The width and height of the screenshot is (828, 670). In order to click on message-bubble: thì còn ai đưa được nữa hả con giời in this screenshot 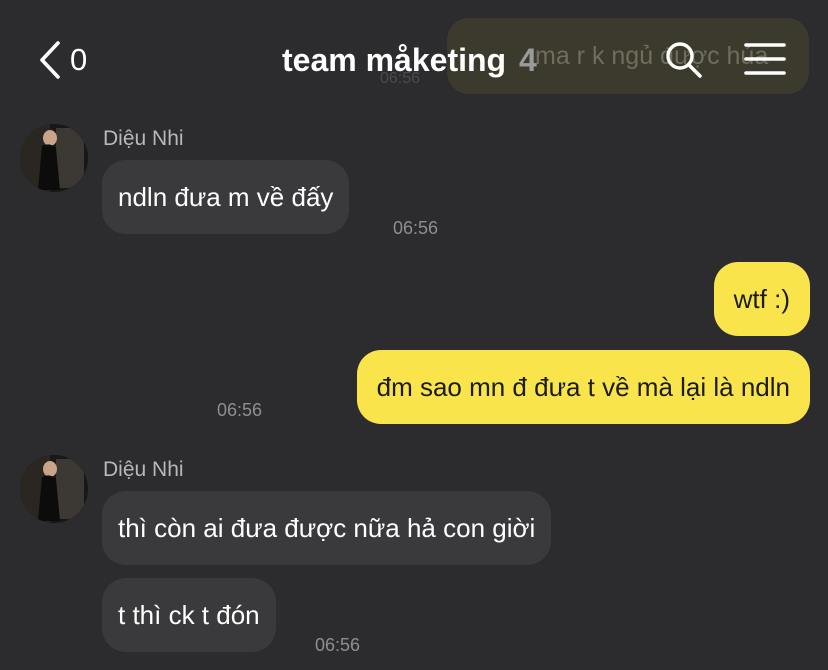, I will do `click(327, 528)`.